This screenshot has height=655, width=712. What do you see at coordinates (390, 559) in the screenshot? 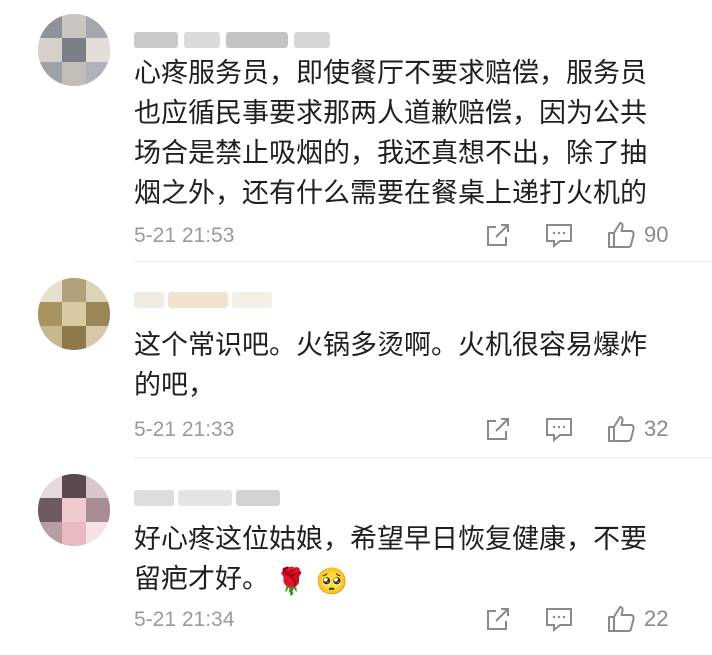
I see `comment-text-content: 好心疼这位姑娘，希望早日恢复健康，不要 留疤才好。` at bounding box center [390, 559].